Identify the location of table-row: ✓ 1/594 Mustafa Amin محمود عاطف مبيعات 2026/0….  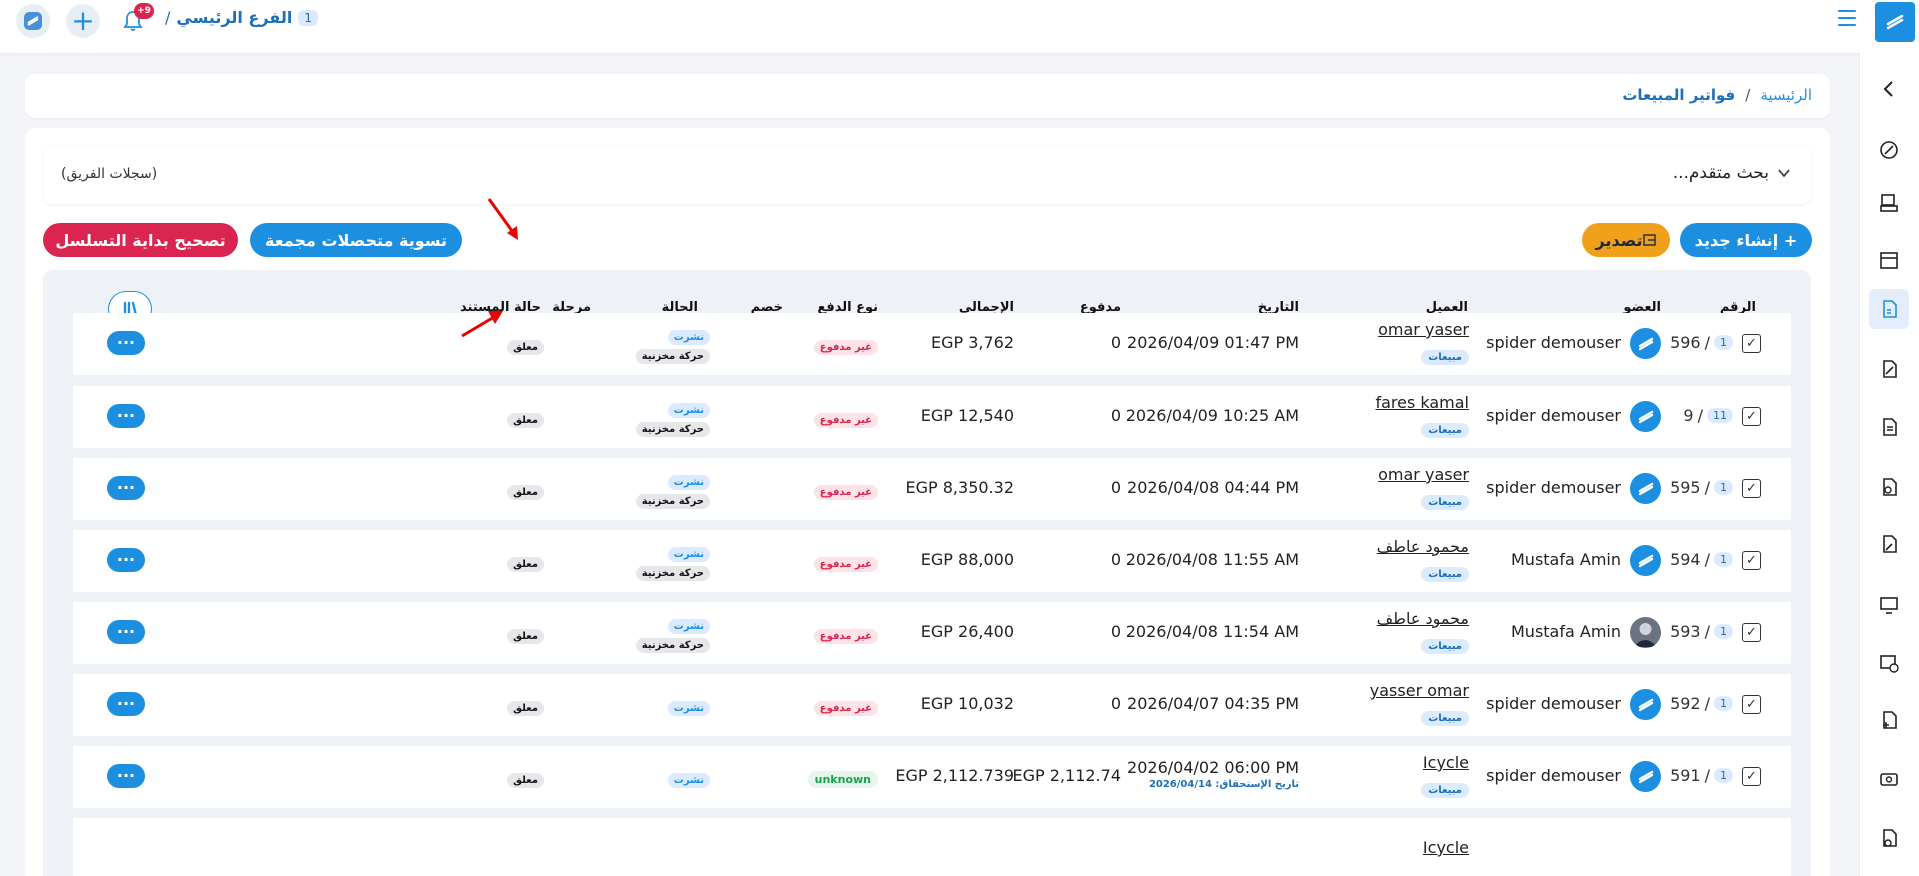
(932, 561).